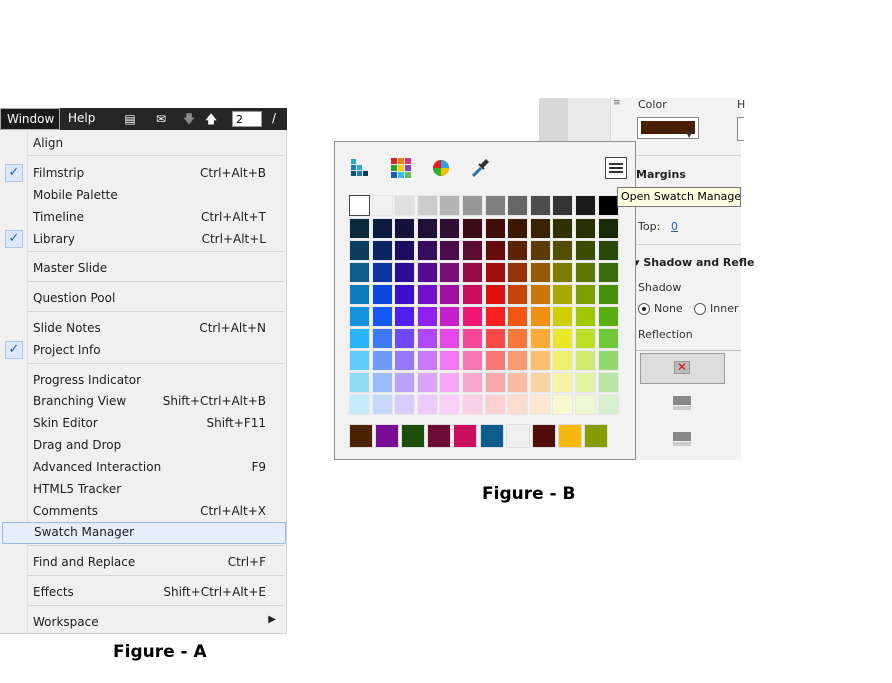 This screenshot has height=683, width=892. Describe the element at coordinates (617, 103) in the screenshot. I see `drag-handle-icon: ≡` at that location.